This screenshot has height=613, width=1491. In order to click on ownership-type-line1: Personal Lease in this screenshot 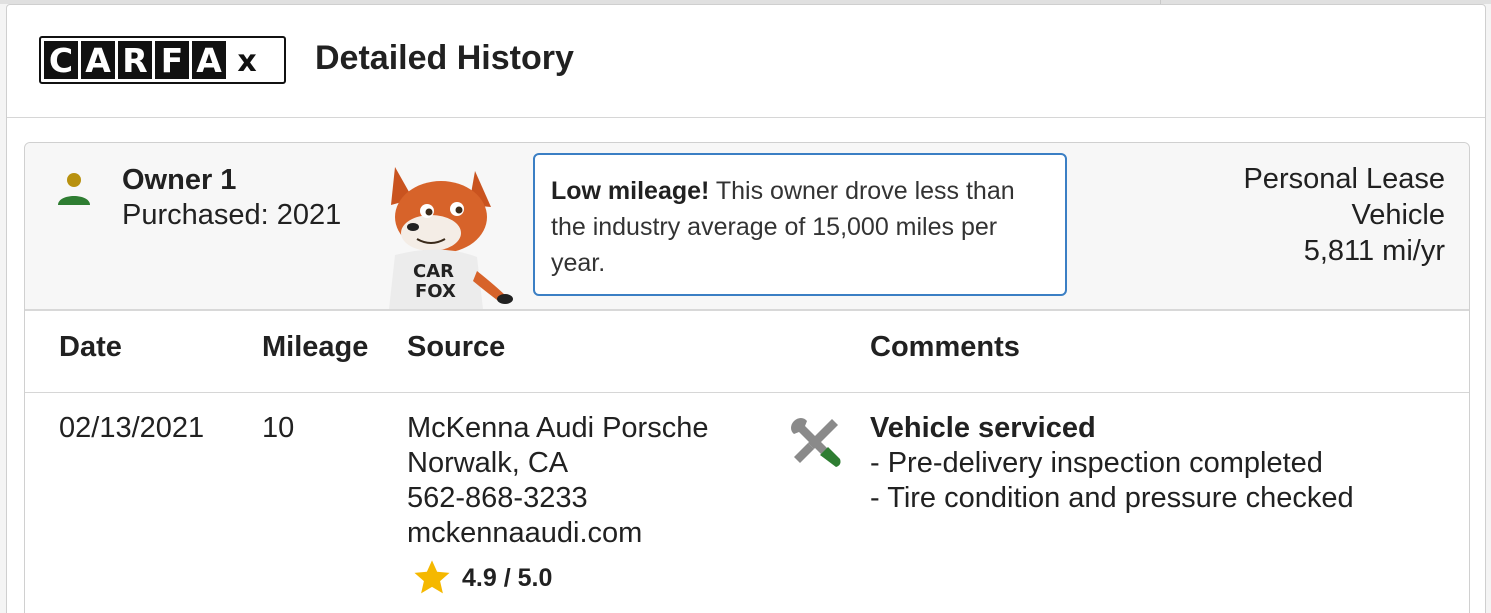, I will do `click(1344, 179)`.